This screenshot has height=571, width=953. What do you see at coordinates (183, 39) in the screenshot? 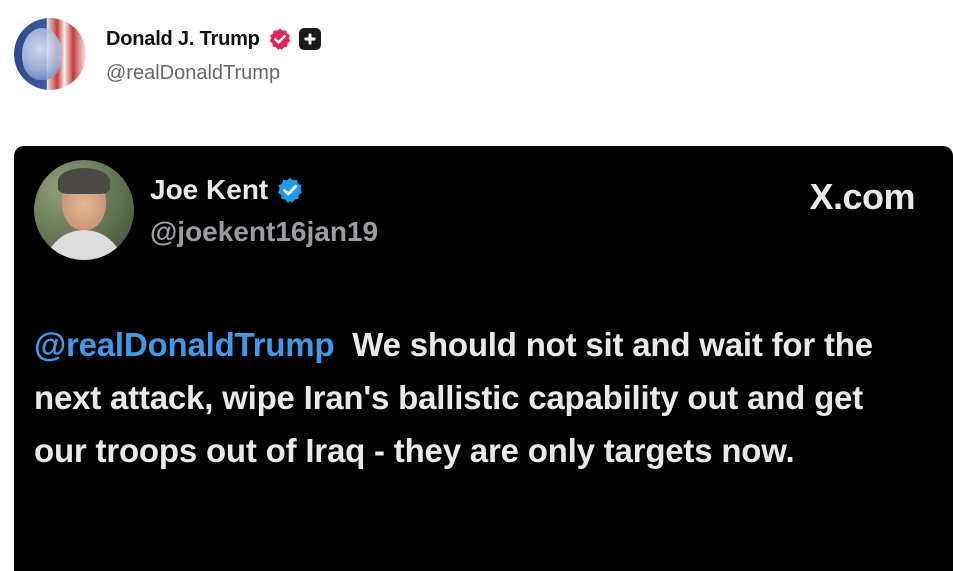
I see `author-name: Donald J. Trump` at bounding box center [183, 39].